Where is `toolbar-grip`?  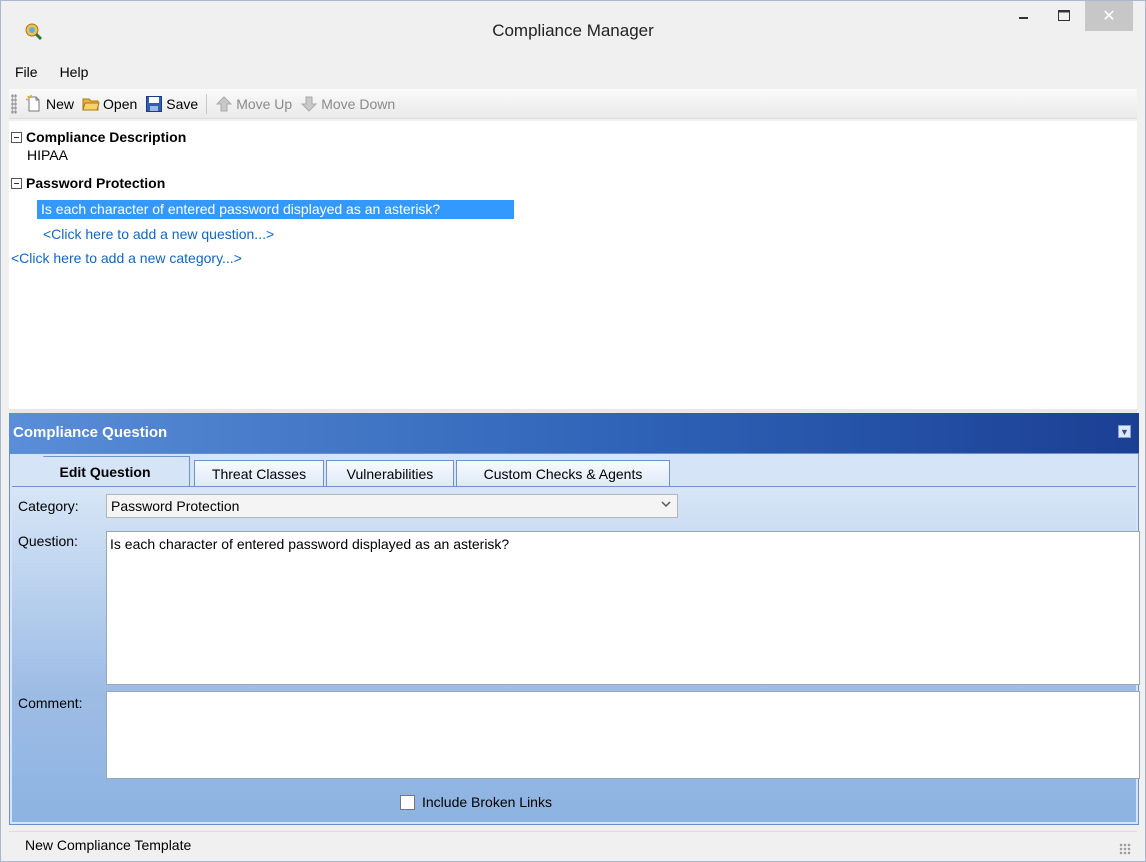
toolbar-grip is located at coordinates (14, 103).